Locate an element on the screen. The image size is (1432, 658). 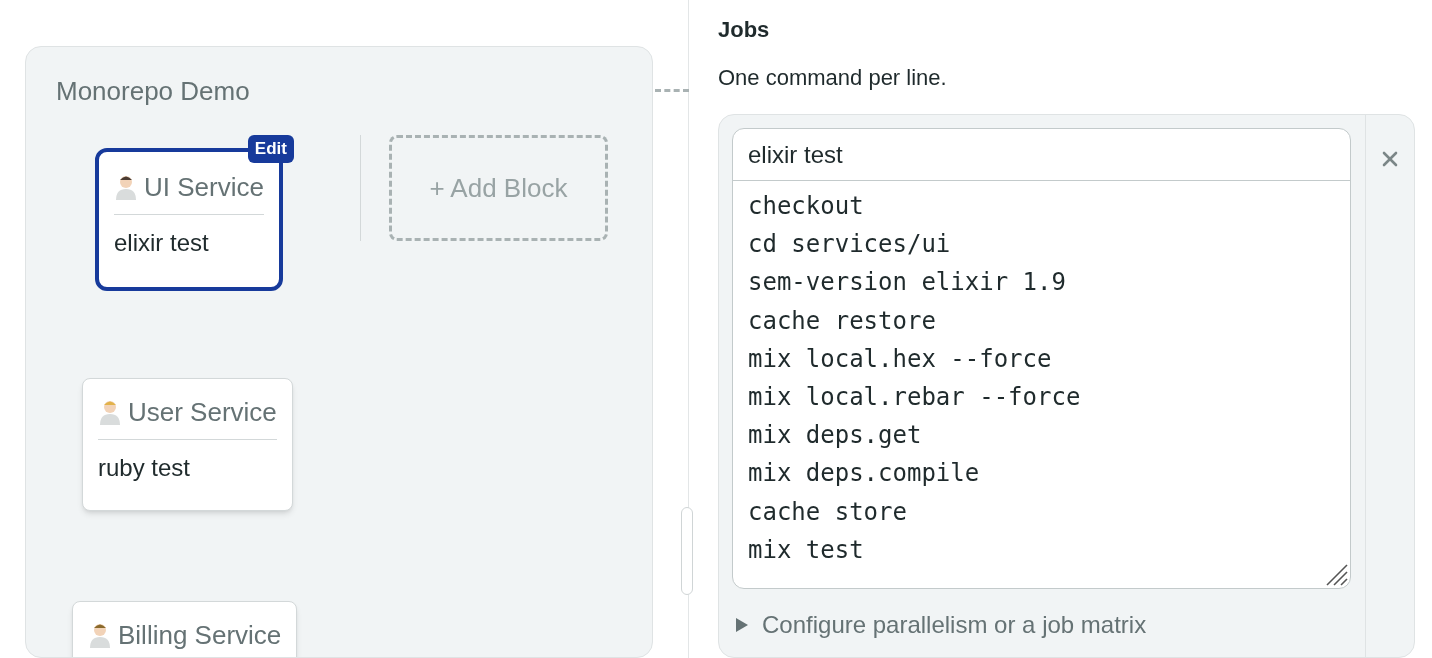
block-card: Billing Service is located at coordinates (185, 629).